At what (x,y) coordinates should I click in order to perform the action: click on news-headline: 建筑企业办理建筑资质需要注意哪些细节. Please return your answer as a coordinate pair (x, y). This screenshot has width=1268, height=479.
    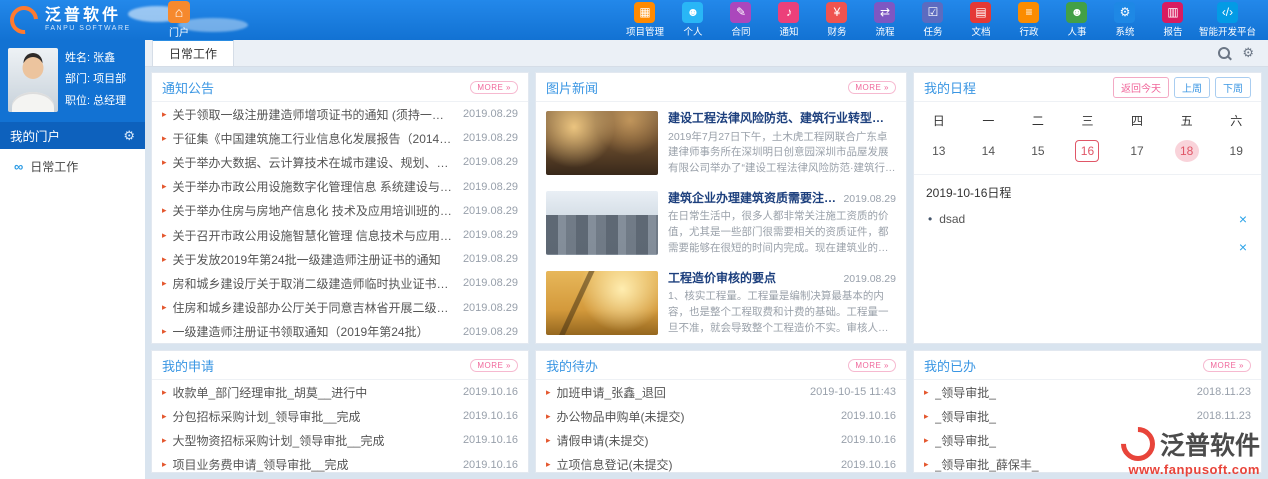
    Looking at the image, I should click on (752, 199).